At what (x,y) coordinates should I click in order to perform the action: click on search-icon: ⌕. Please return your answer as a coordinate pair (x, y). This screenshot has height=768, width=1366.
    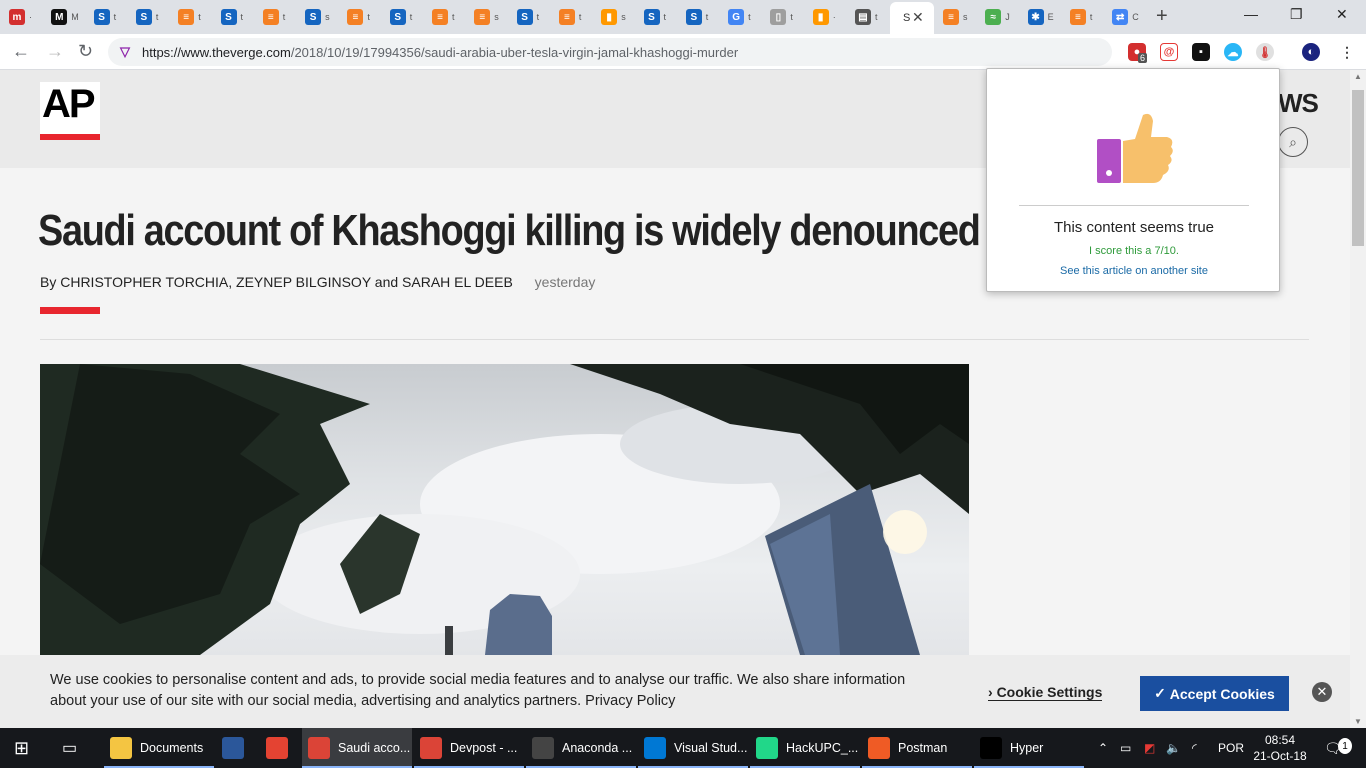
    Looking at the image, I should click on (1293, 142).